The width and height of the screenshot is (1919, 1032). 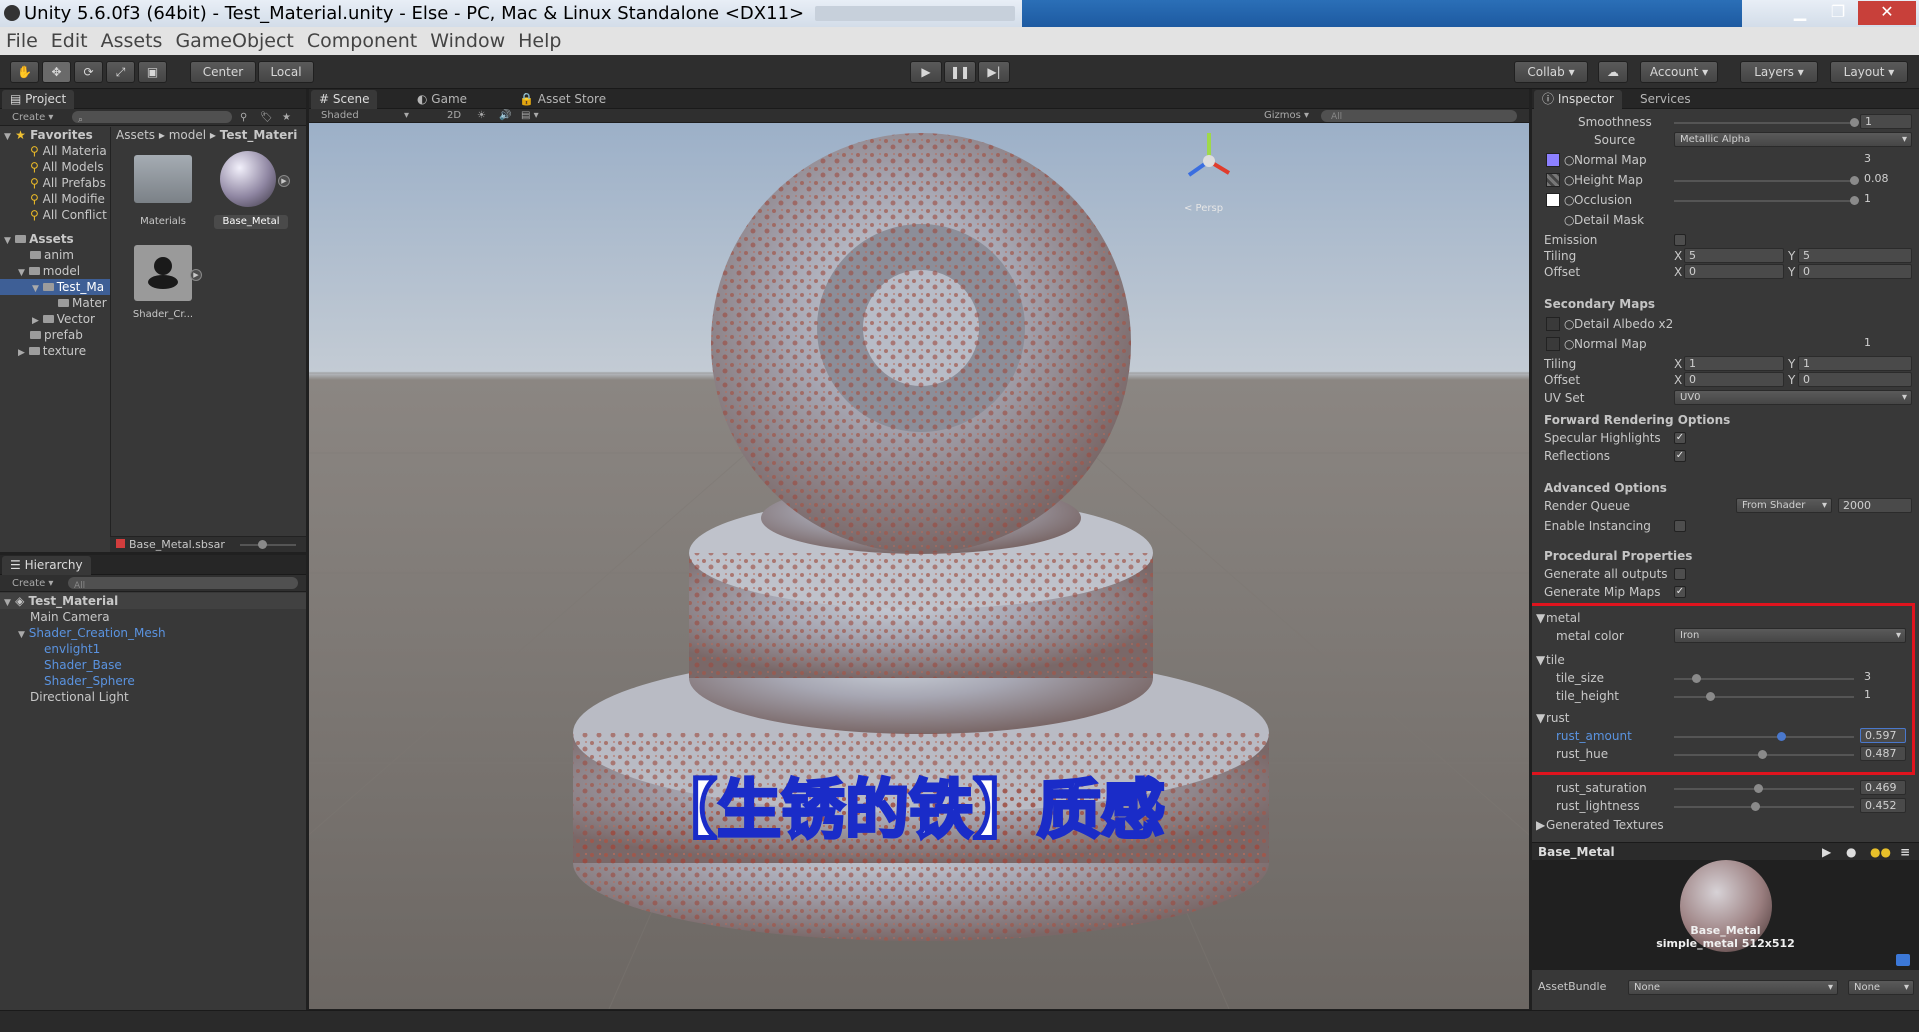 I want to click on menu-gameobject: GameObject, so click(x=234, y=41).